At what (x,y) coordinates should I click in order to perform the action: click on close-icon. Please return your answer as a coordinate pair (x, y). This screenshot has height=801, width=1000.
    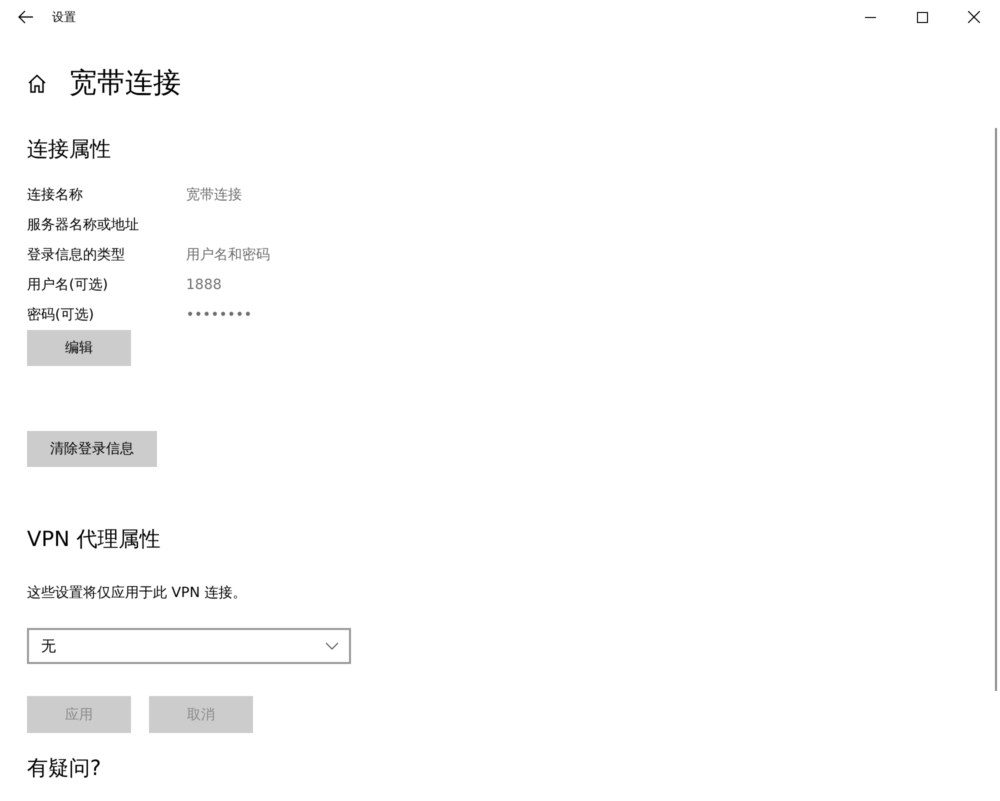
    Looking at the image, I should click on (974, 17).